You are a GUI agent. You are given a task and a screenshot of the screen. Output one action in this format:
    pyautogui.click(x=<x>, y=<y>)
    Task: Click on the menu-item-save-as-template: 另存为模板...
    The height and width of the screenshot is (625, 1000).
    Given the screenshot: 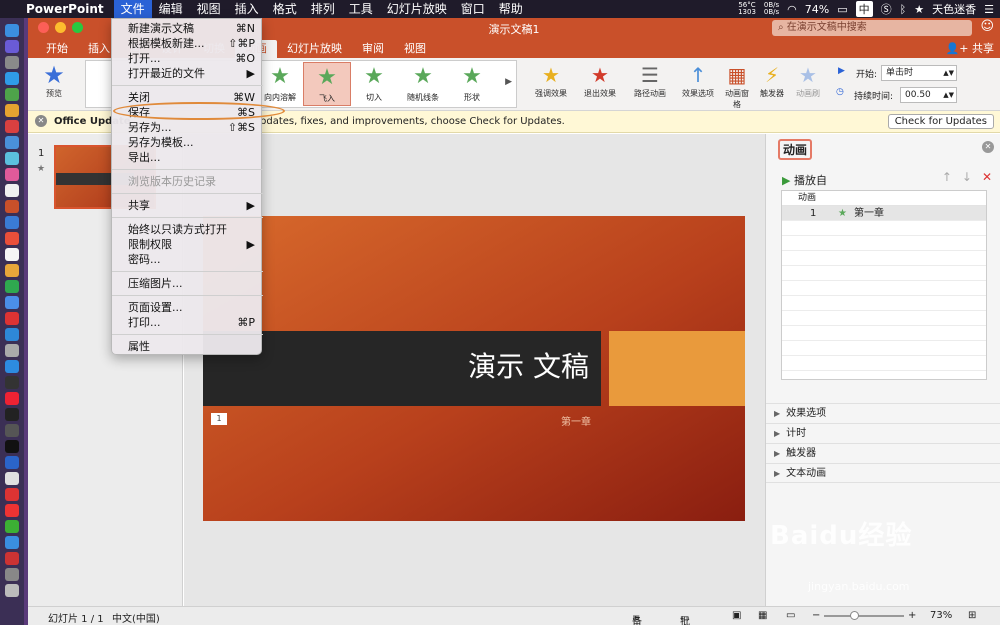 What is the action you would take?
    pyautogui.click(x=187, y=142)
    